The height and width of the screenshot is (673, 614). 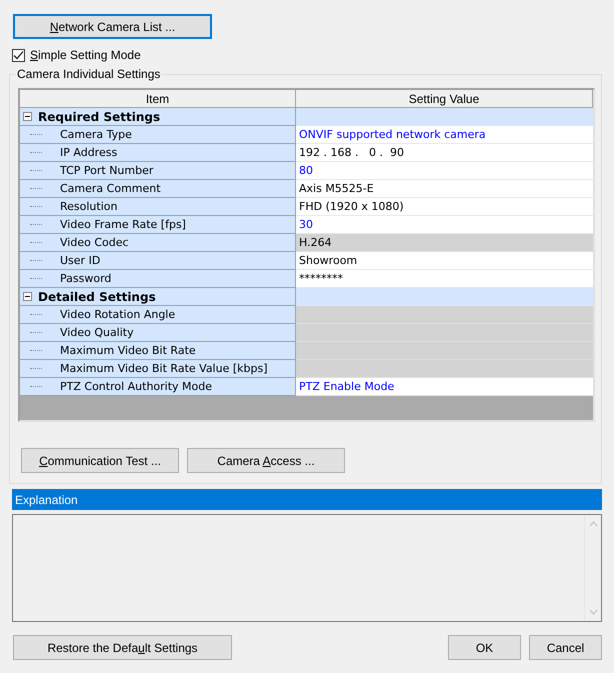 What do you see at coordinates (484, 647) in the screenshot?
I see `ok-button: OK` at bounding box center [484, 647].